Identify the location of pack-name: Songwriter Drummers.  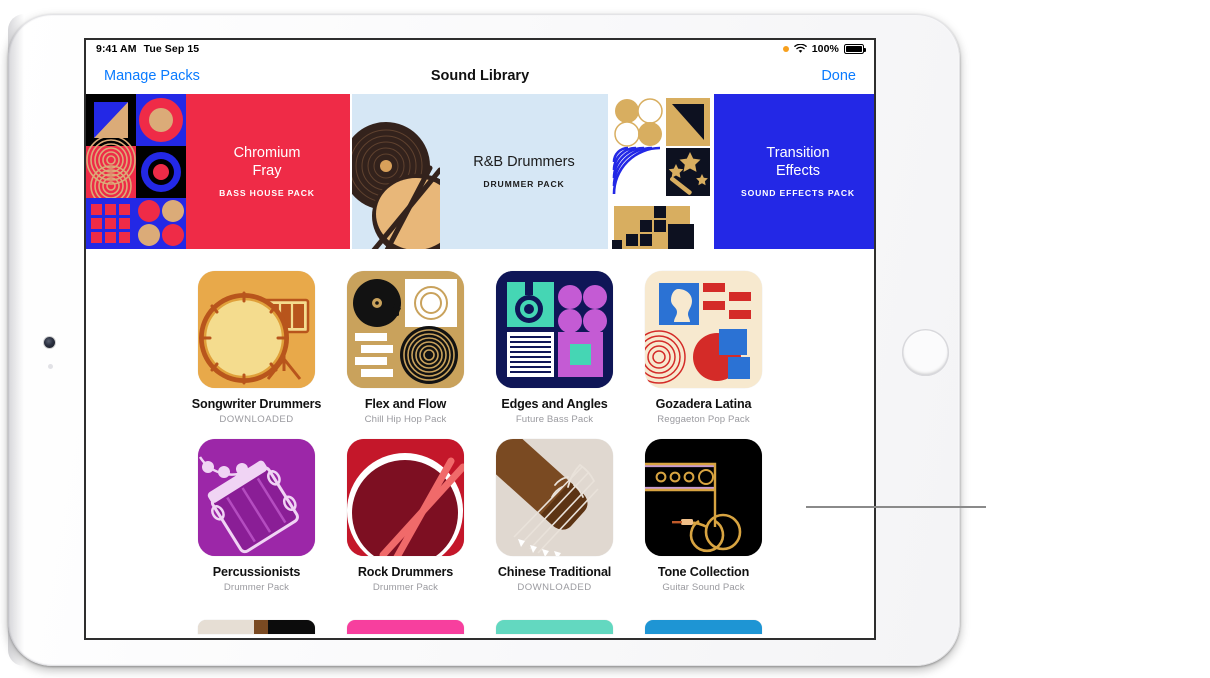
(256, 404).